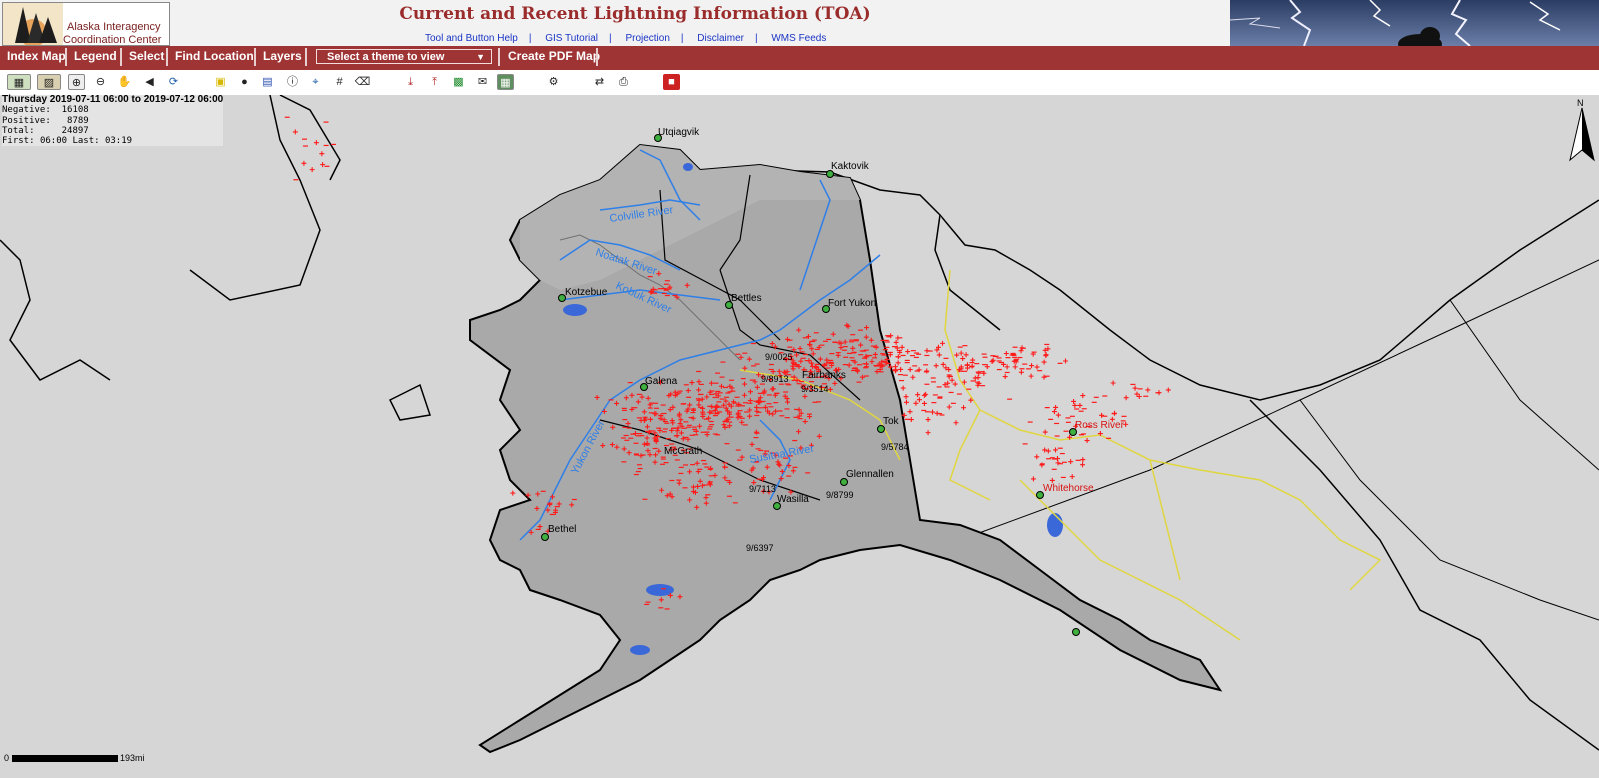  I want to click on pan-hand-icon: ✋, so click(124, 82).